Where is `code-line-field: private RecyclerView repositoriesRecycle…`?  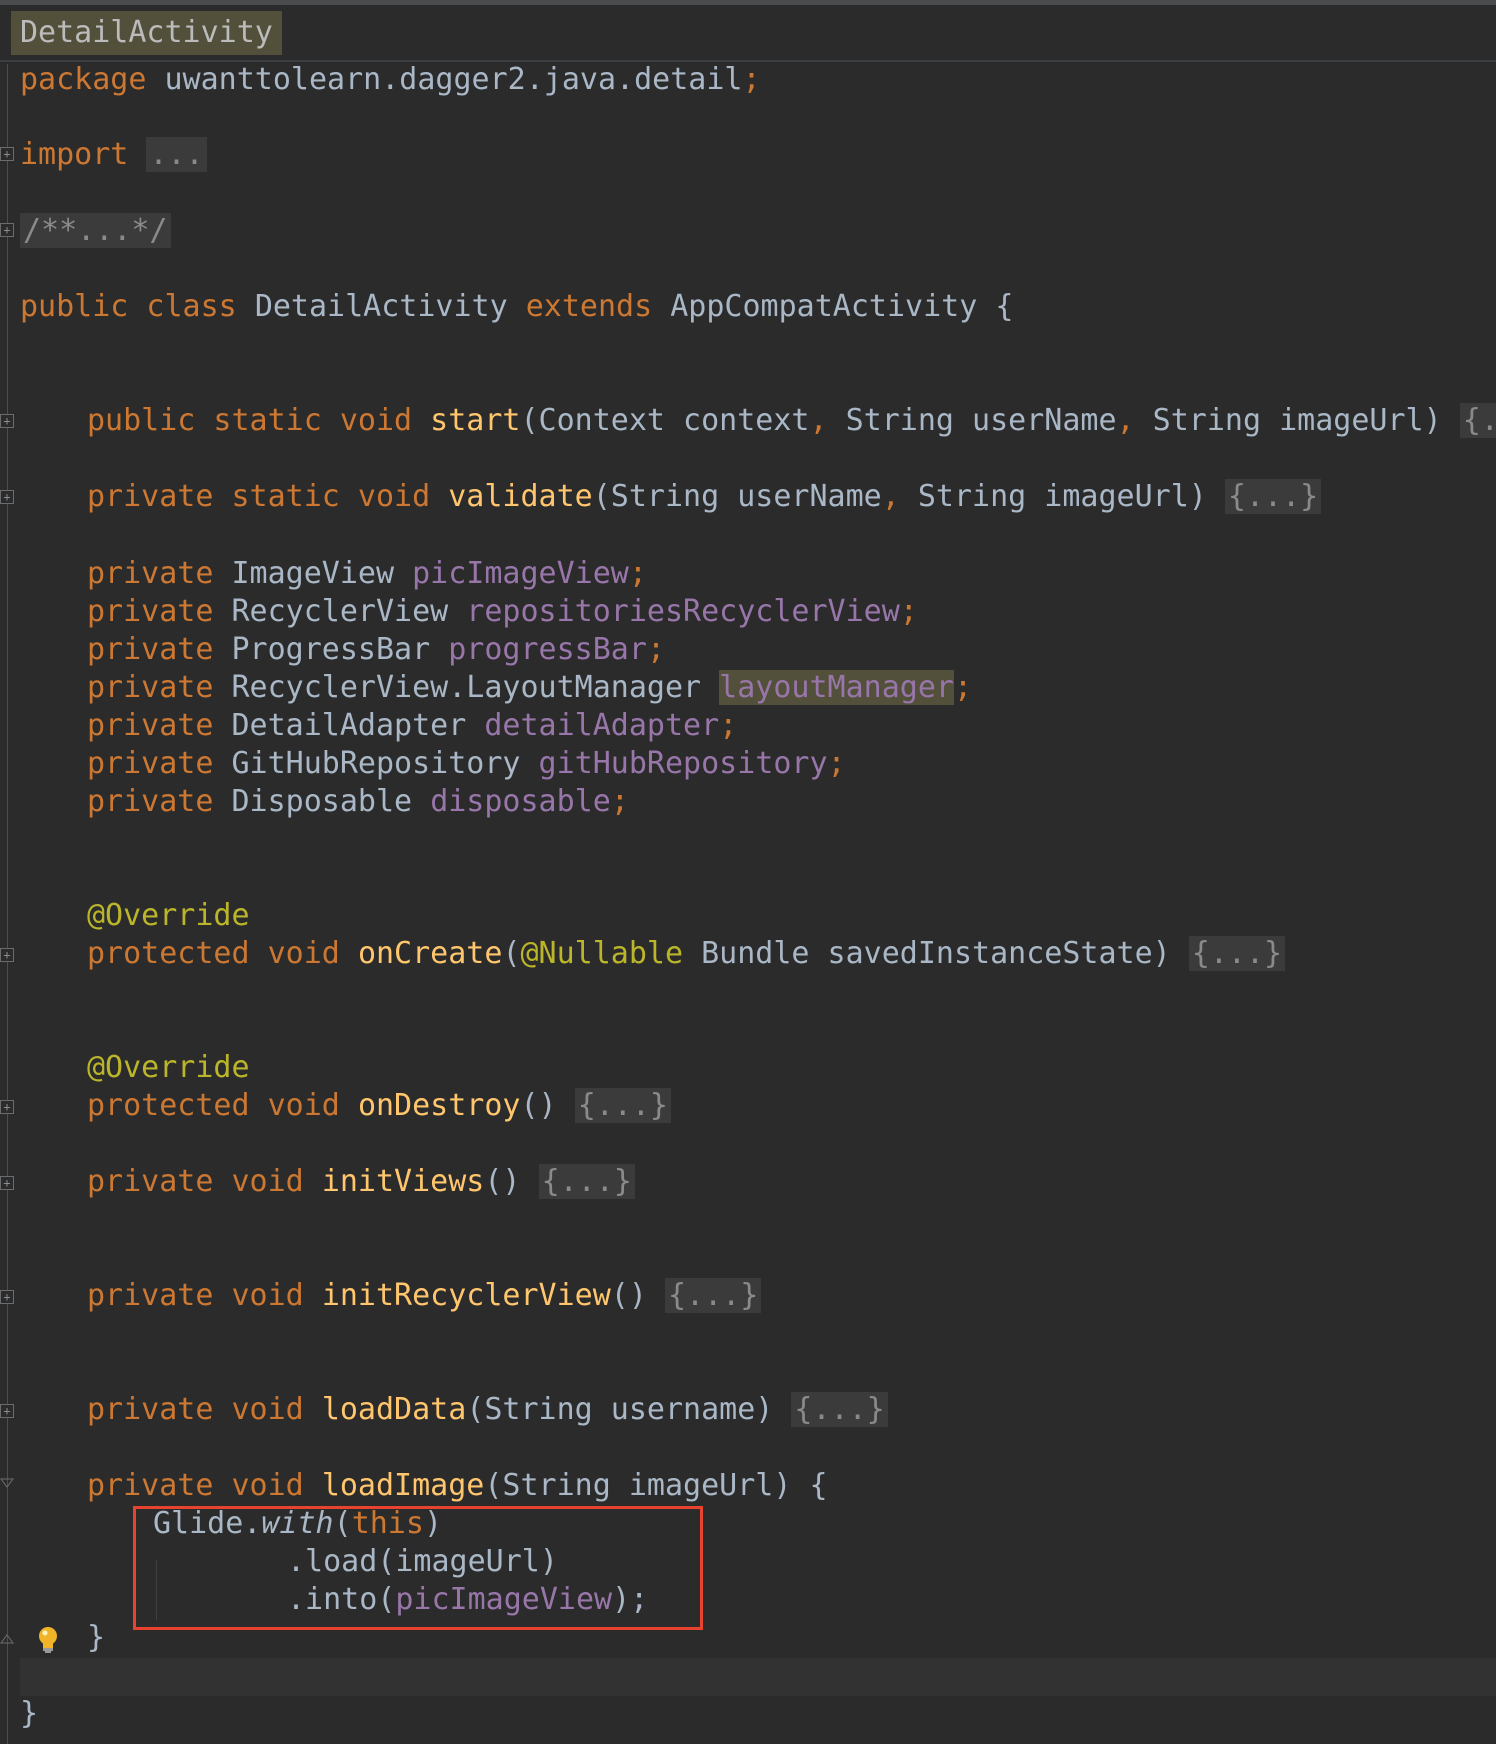 code-line-field: private RecyclerView repositoriesRecycle… is located at coordinates (502, 612).